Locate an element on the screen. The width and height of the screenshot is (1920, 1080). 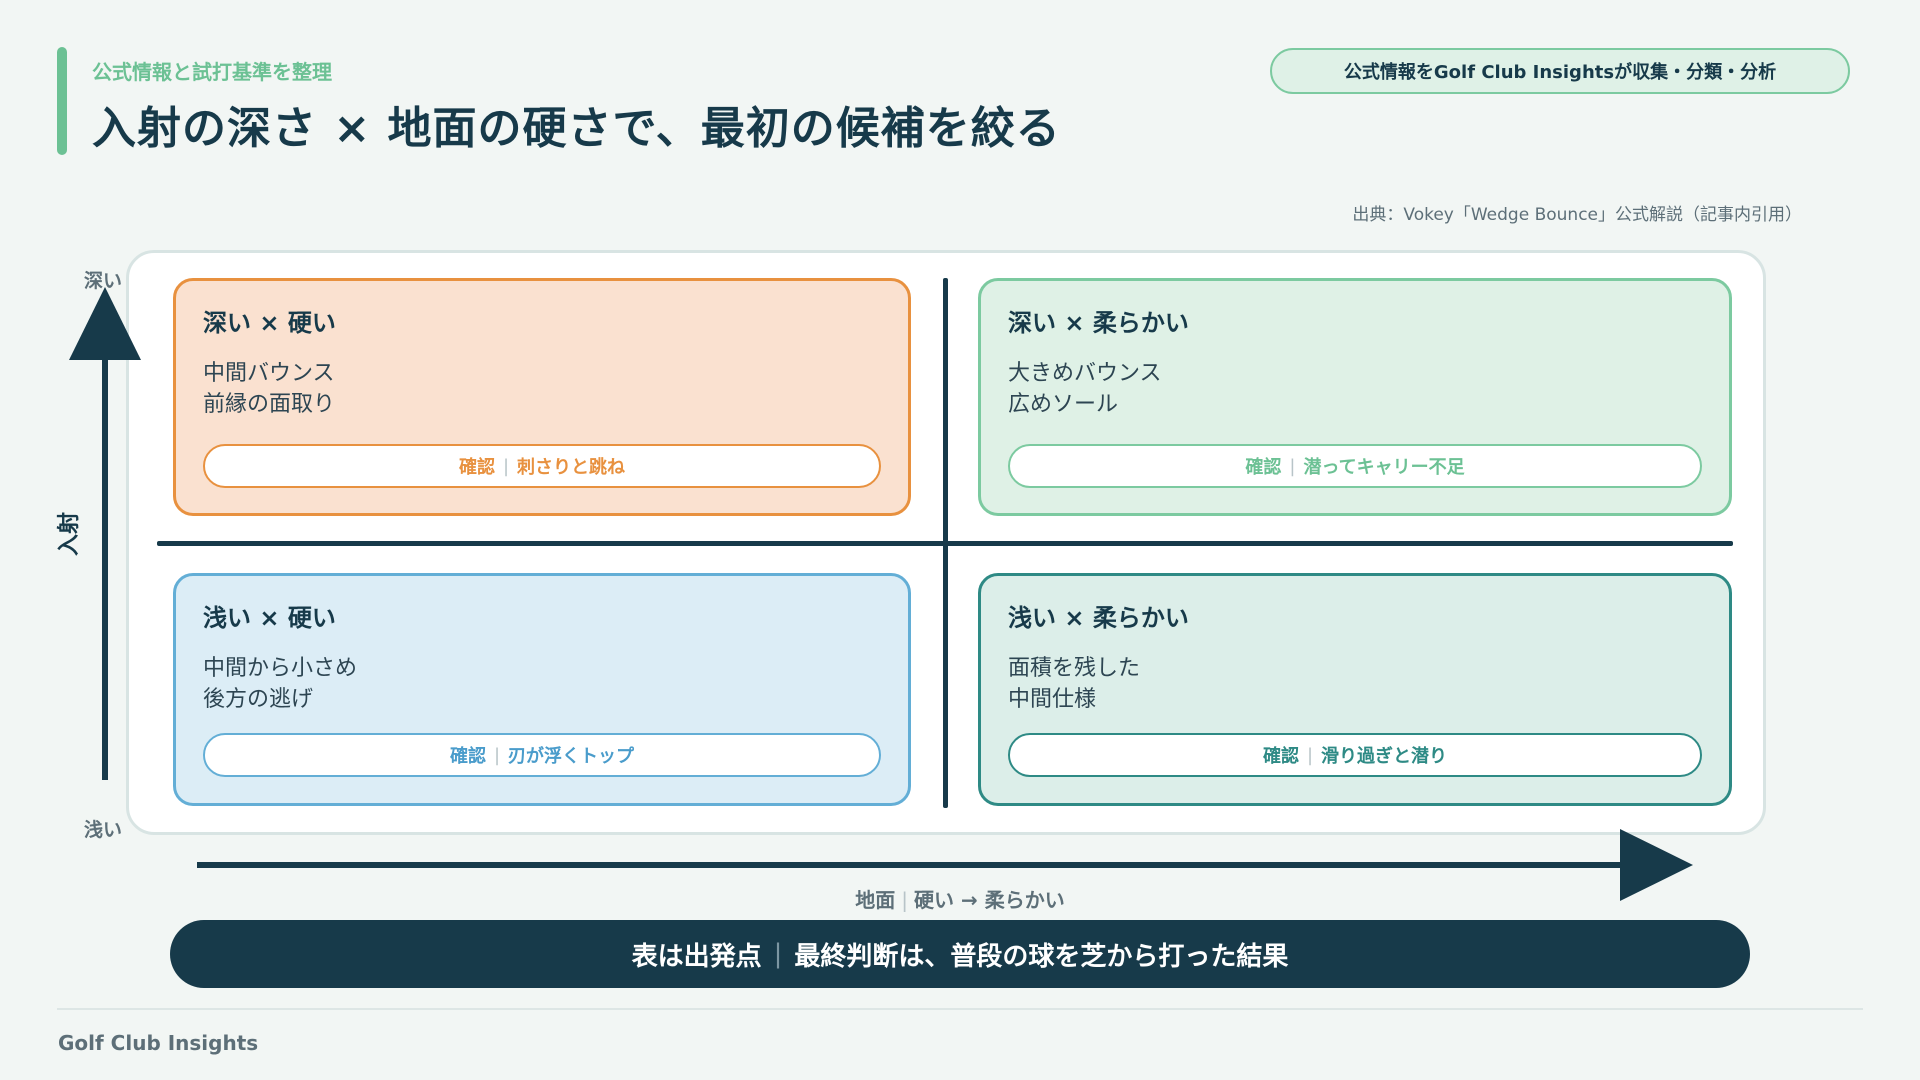
x-axis-title: 地面 | 硬い → 柔らかい is located at coordinates (960, 898).